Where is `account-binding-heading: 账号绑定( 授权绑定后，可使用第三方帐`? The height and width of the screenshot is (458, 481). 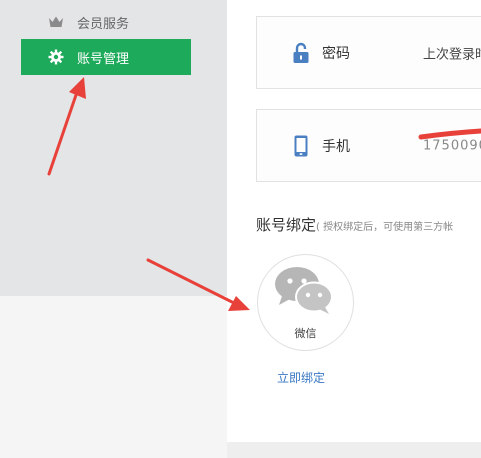
account-binding-heading: 账号绑定( 授权绑定后，可使用第三方帐 is located at coordinates (354, 224).